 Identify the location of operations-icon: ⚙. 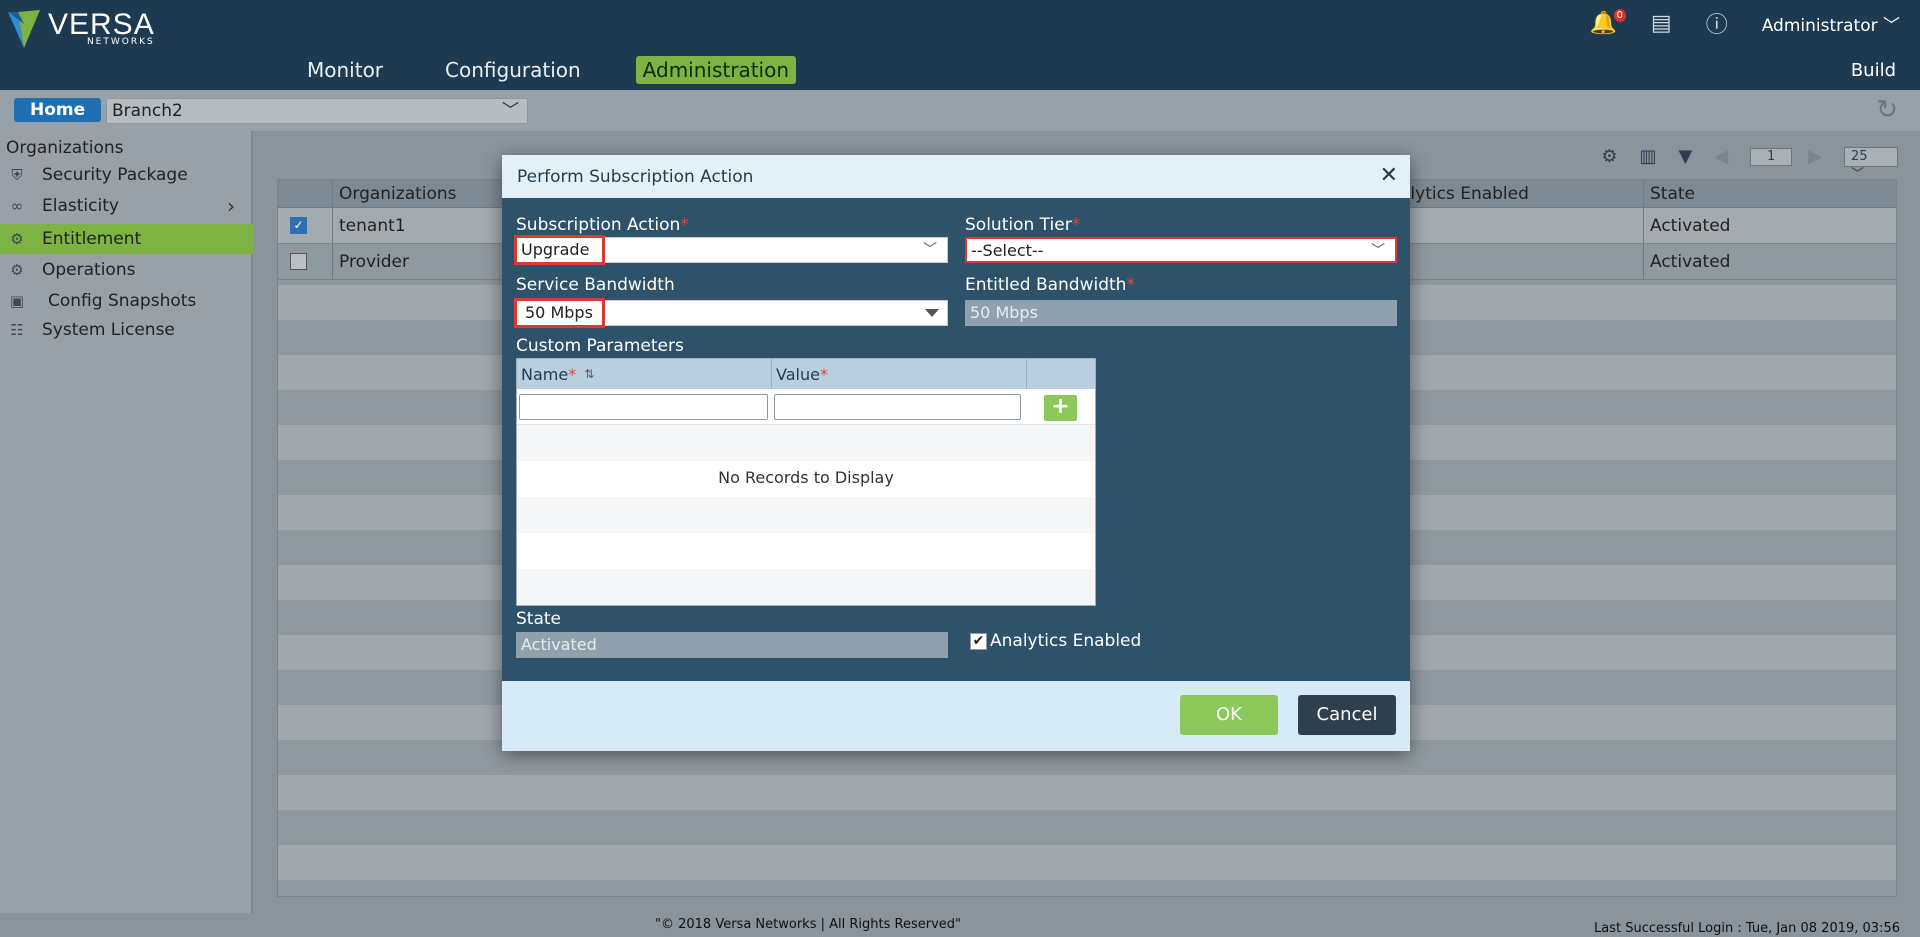
(17, 270).